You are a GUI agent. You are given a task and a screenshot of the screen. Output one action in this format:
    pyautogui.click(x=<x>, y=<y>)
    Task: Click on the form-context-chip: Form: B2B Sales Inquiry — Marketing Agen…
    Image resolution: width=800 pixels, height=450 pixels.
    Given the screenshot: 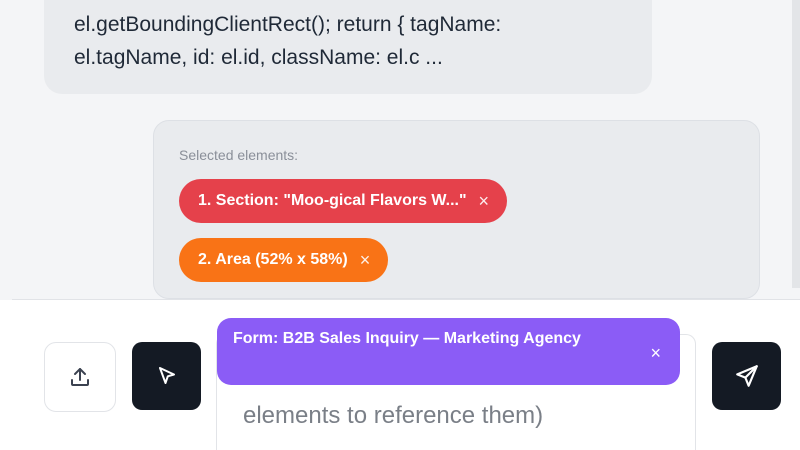 What is the action you would take?
    pyautogui.click(x=448, y=351)
    